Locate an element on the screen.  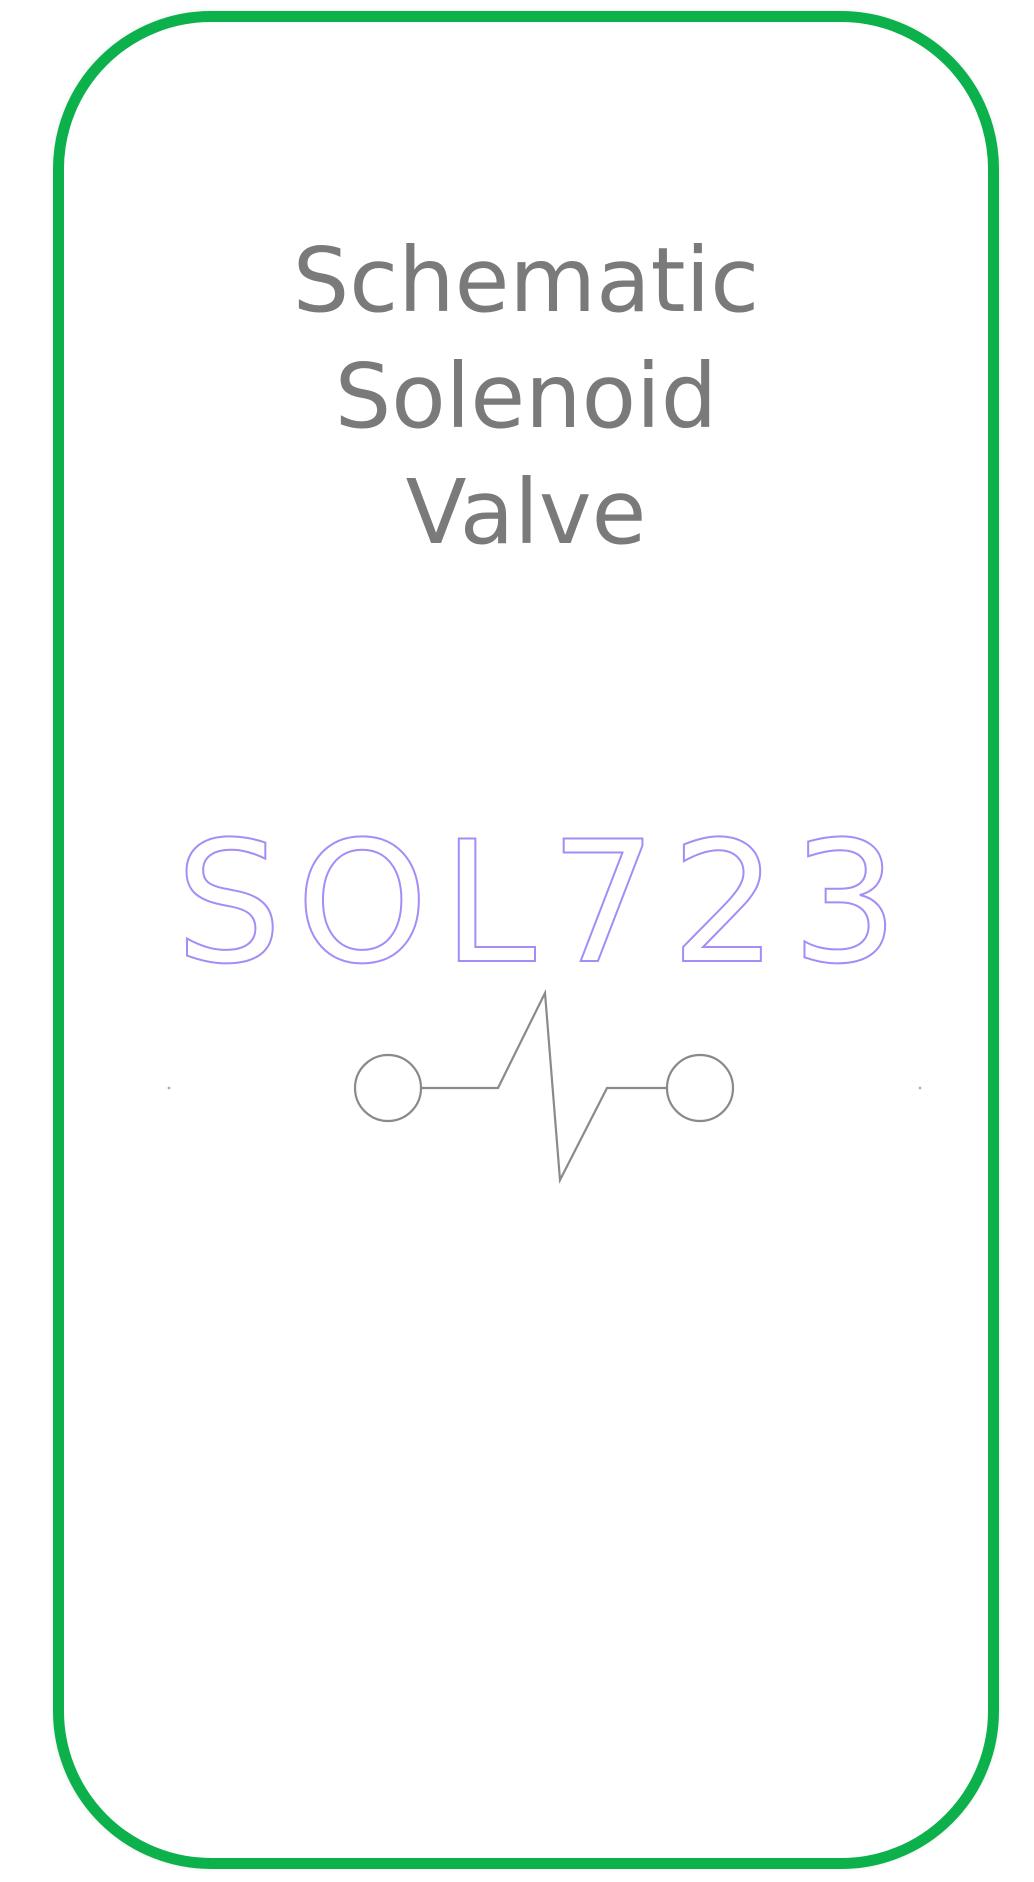
solenoid-valve-symbol: SOL723 is located at coordinates (544, 994).